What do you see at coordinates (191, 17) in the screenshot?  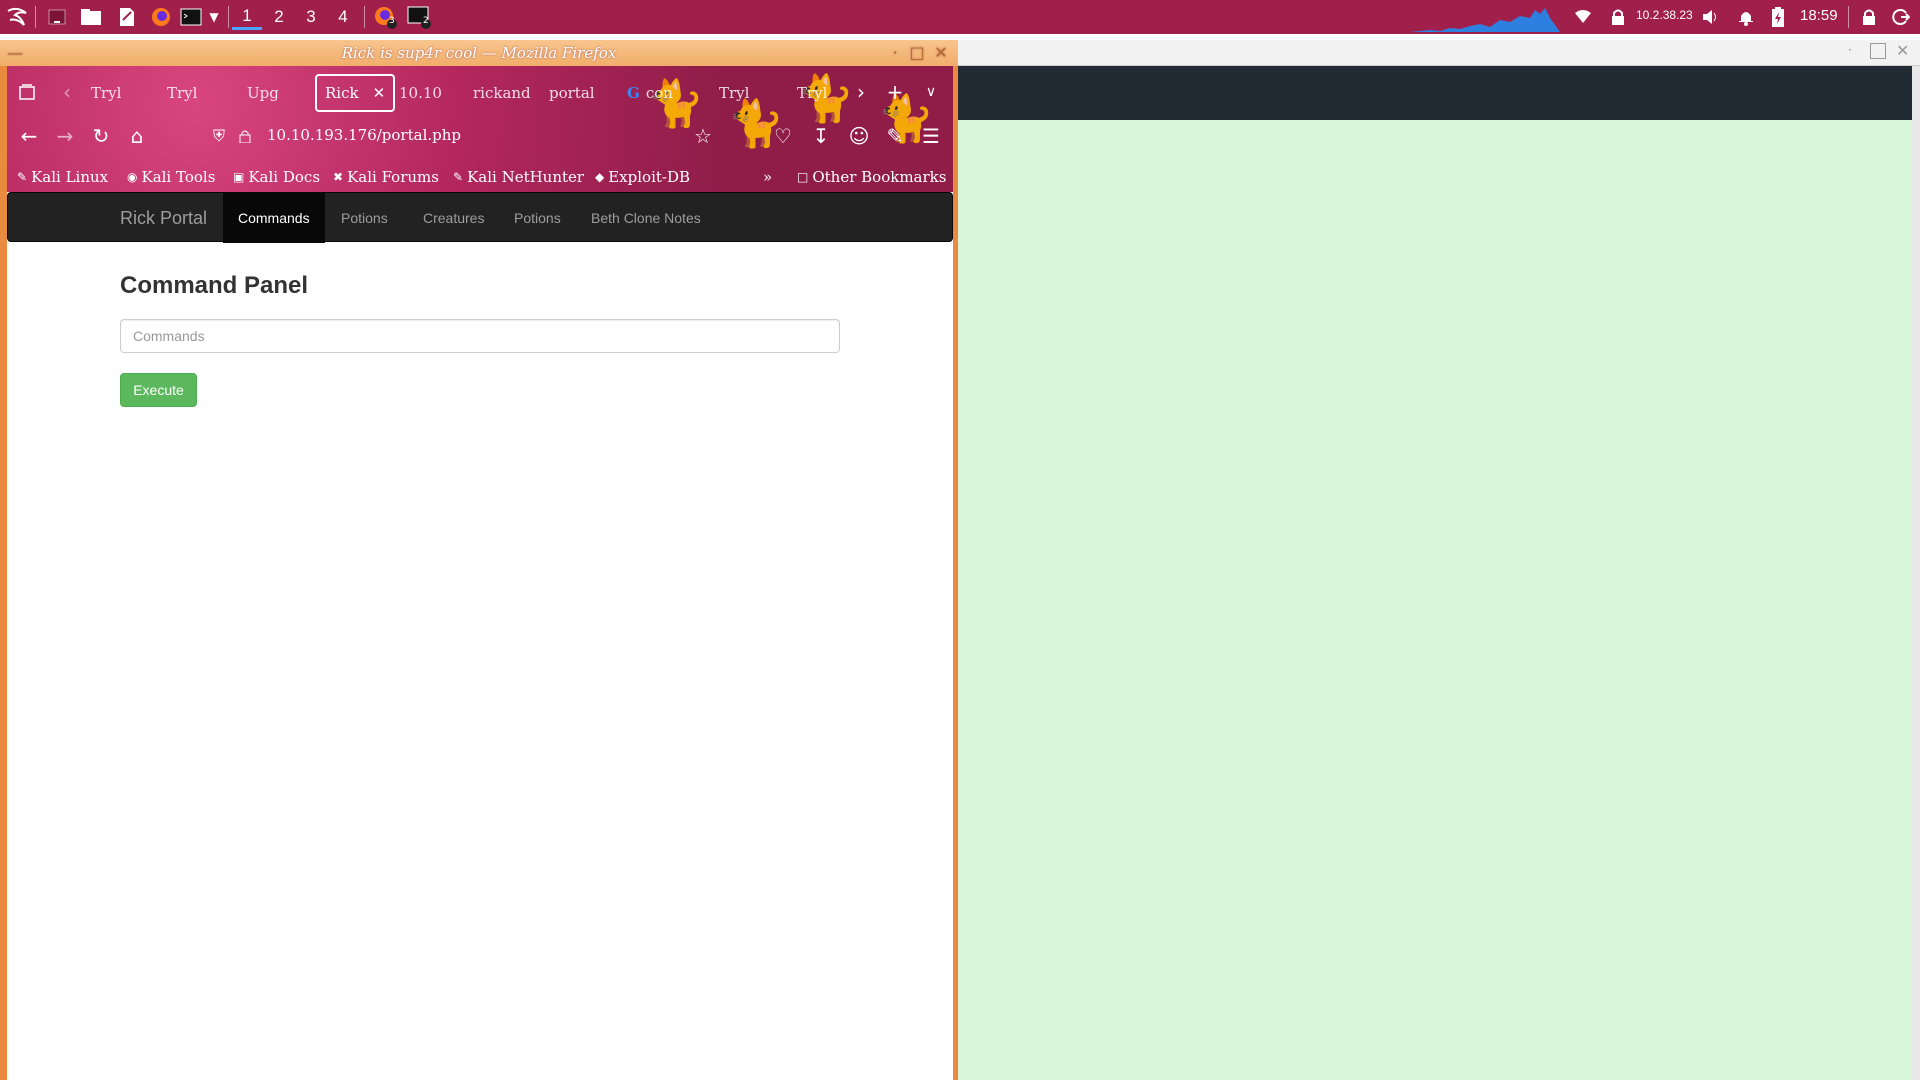 I see `terminal-launcher-icon` at bounding box center [191, 17].